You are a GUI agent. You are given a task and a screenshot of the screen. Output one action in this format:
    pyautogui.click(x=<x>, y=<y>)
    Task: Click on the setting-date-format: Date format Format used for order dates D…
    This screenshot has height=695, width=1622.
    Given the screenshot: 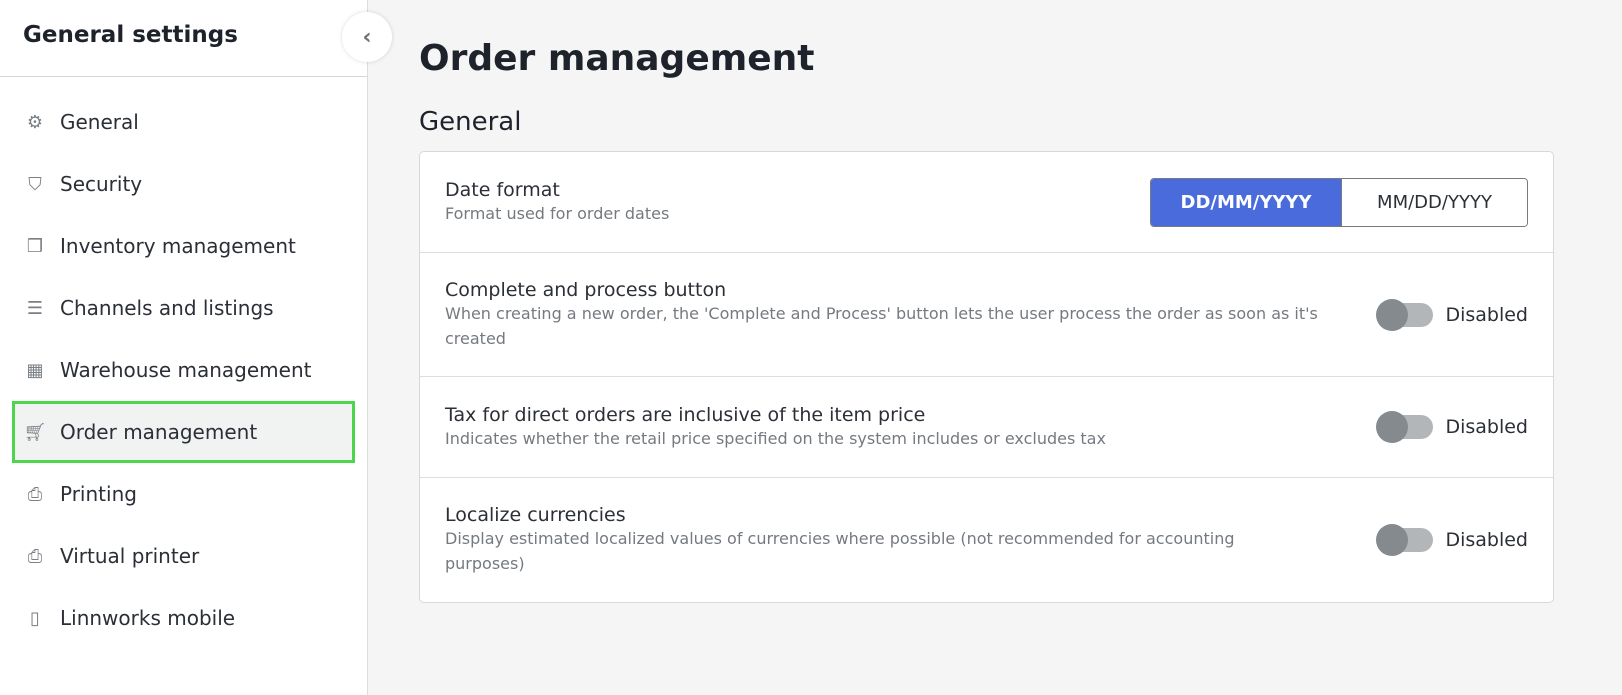 What is the action you would take?
    pyautogui.click(x=986, y=202)
    